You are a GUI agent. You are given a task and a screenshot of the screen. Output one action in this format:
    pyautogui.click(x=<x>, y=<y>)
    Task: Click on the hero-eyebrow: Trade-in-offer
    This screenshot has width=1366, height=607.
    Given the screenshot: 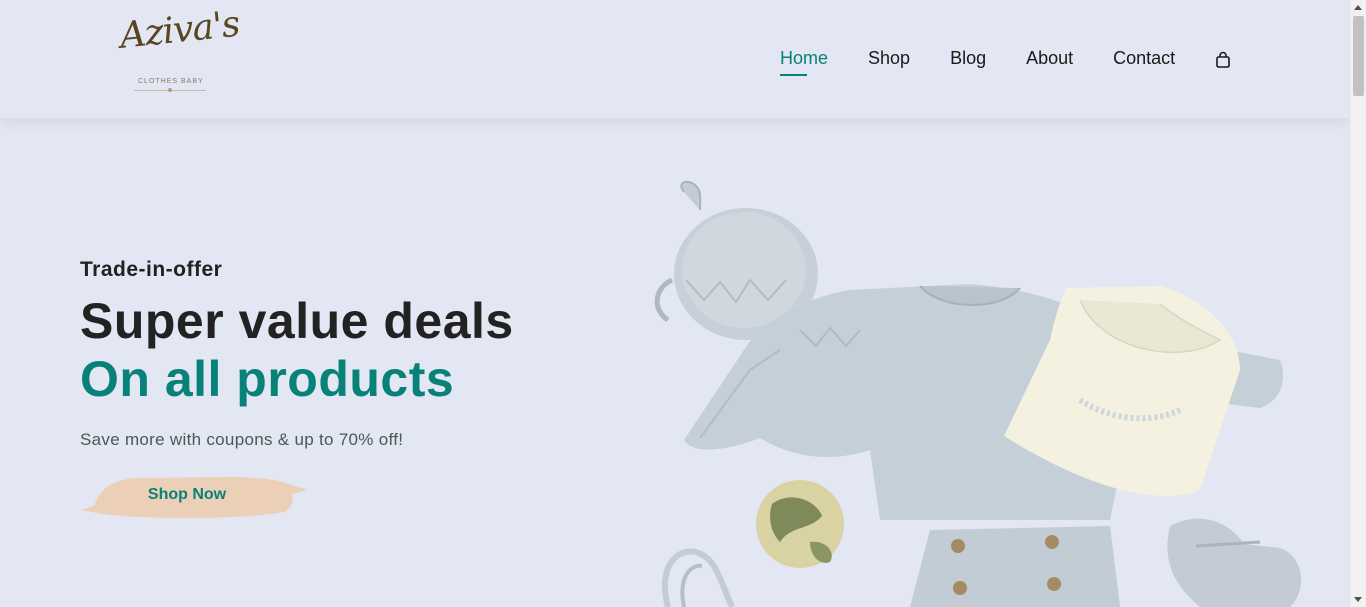 What is the action you would take?
    pyautogui.click(x=151, y=269)
    